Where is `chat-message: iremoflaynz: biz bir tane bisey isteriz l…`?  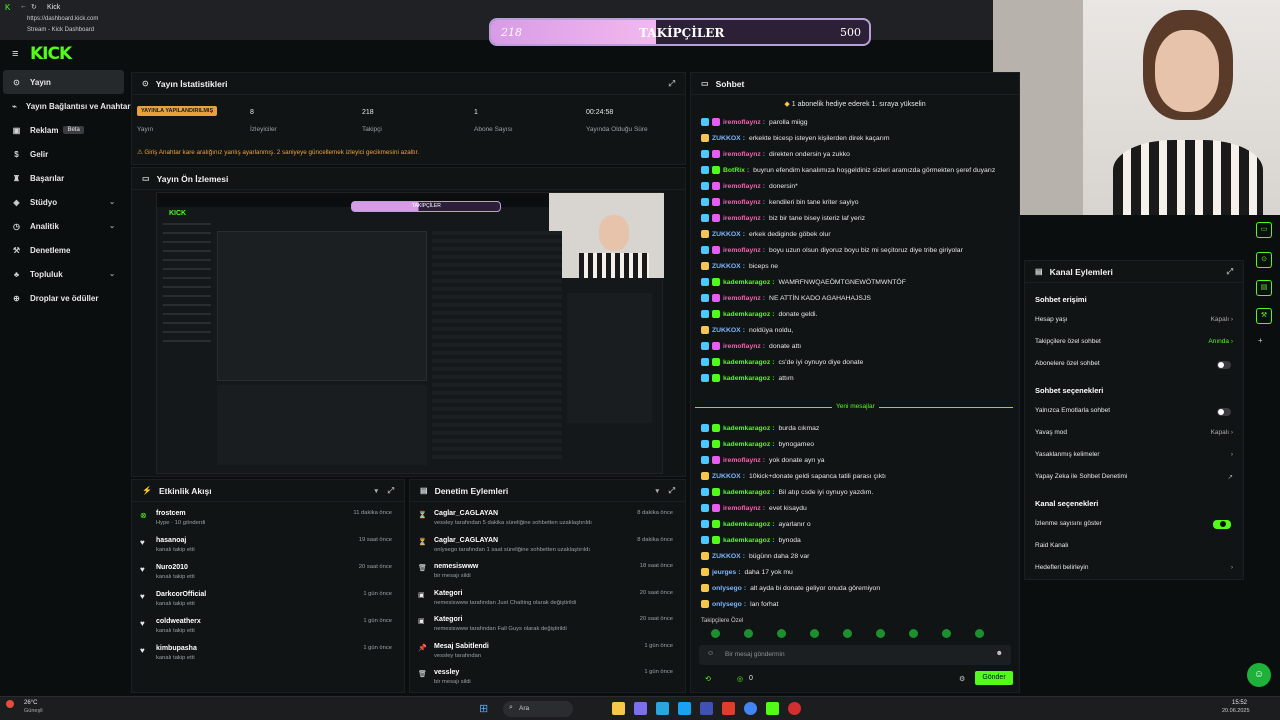 chat-message: iremoflaynz: biz bir tane bisey isteriz l… is located at coordinates (857, 218).